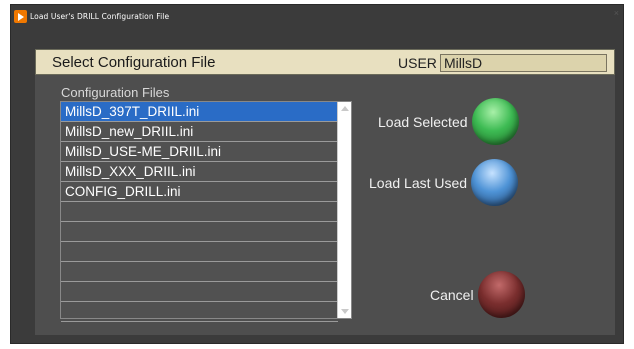 The image size is (634, 349). What do you see at coordinates (199, 192) in the screenshot?
I see `list-item: CONFIG_DRILL.ini` at bounding box center [199, 192].